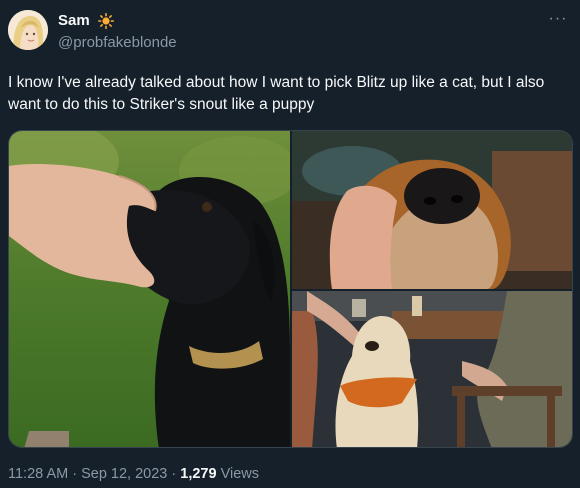  Describe the element at coordinates (74, 20) in the screenshot. I see `display-name: Sam` at that location.